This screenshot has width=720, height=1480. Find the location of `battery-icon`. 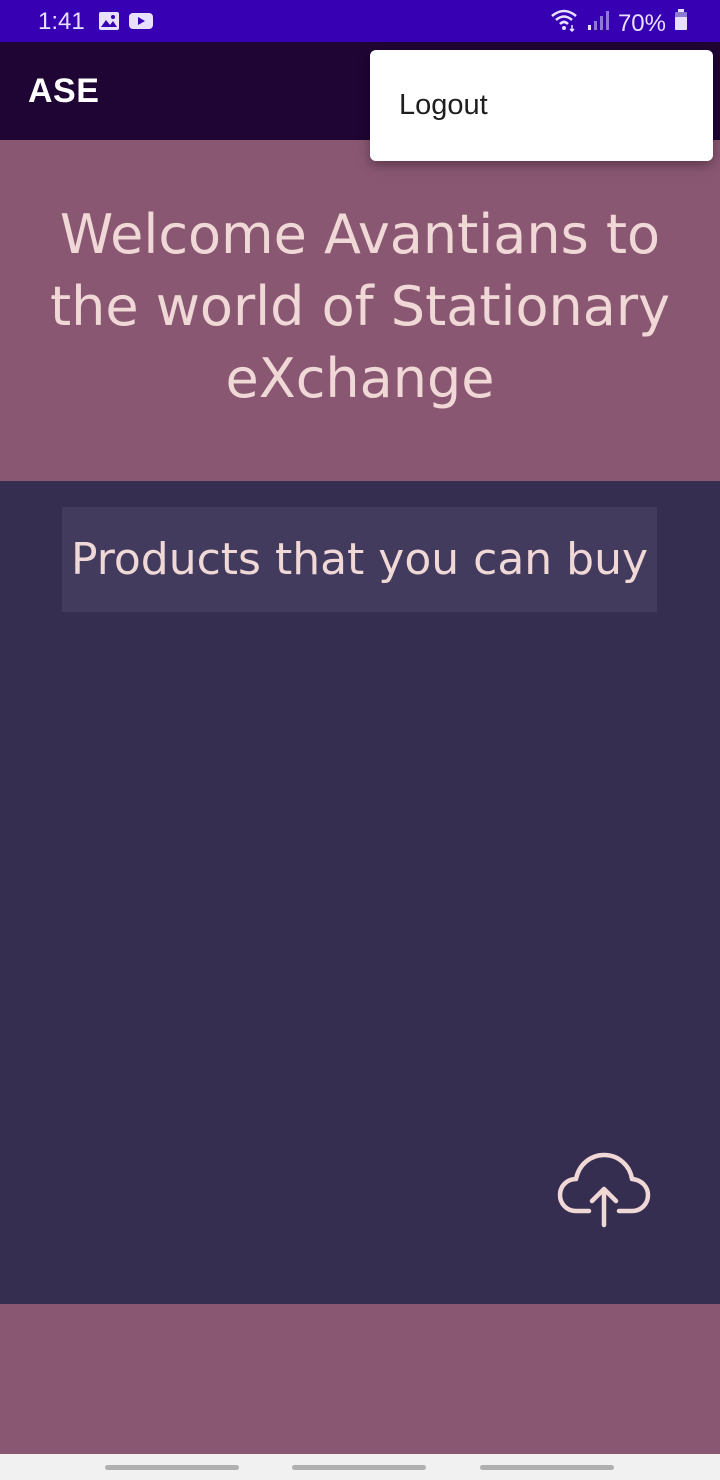

battery-icon is located at coordinates (681, 23).